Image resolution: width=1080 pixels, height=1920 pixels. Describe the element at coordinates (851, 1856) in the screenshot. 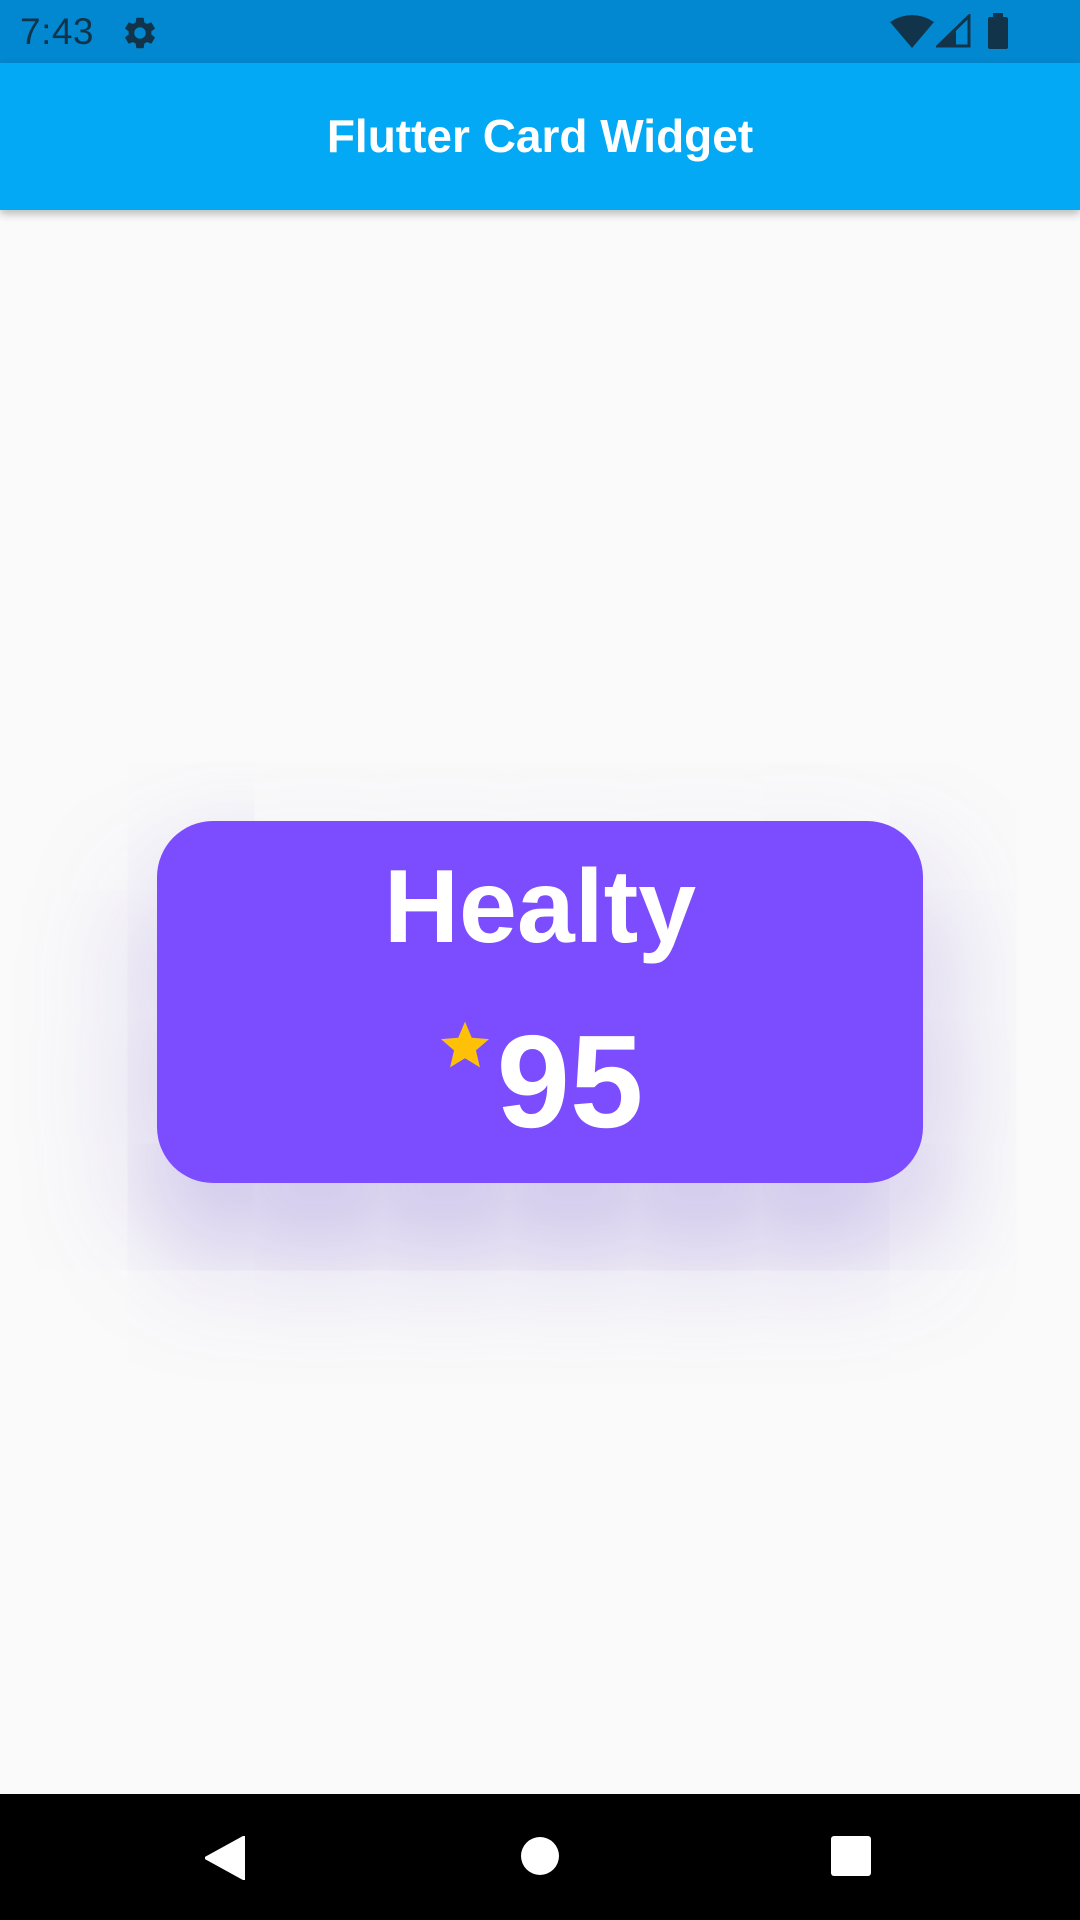

I see `recents-icon` at that location.